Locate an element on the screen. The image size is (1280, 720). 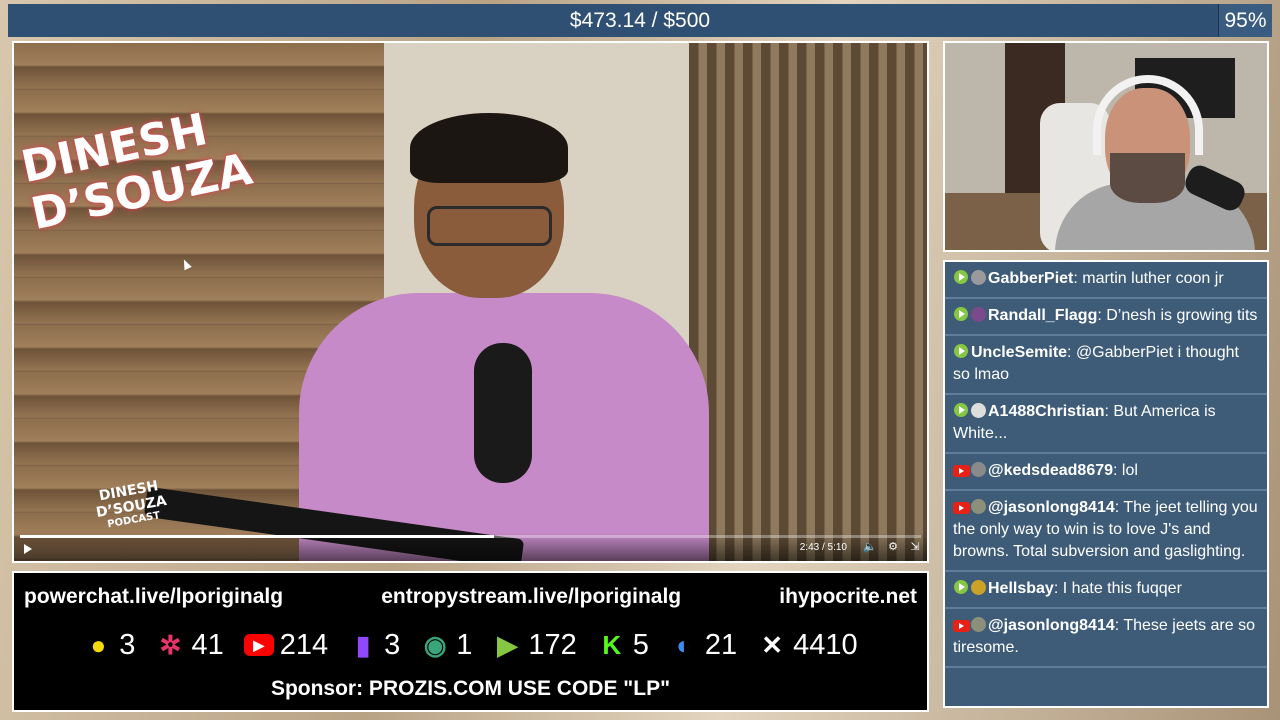
donation-goal-bar: $473.14 / $500 95% is located at coordinates (640, 20).